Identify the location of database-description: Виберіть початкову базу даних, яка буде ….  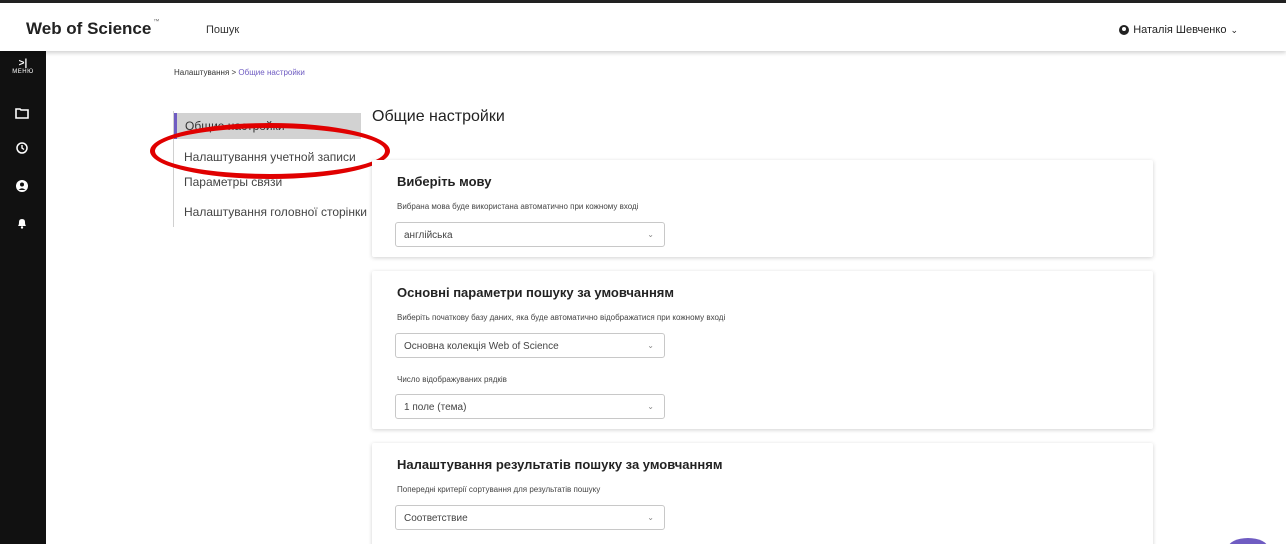
(561, 317).